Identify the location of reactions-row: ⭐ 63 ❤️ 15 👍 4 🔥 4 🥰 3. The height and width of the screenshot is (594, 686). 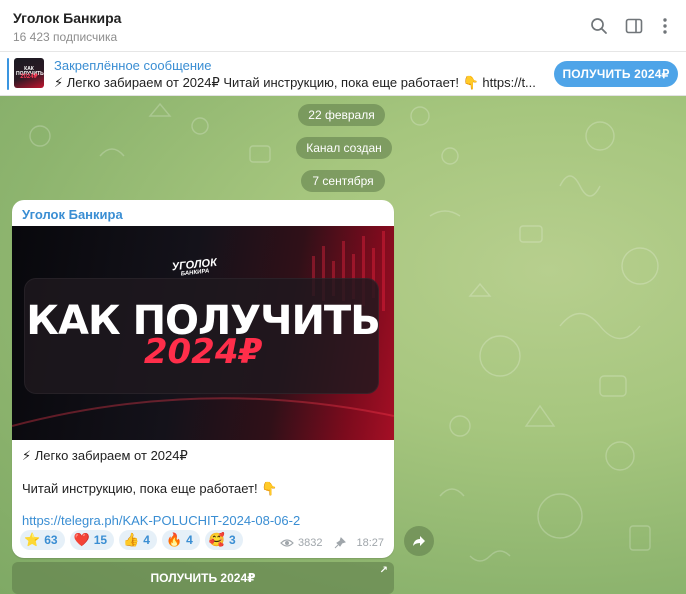
(131, 540).